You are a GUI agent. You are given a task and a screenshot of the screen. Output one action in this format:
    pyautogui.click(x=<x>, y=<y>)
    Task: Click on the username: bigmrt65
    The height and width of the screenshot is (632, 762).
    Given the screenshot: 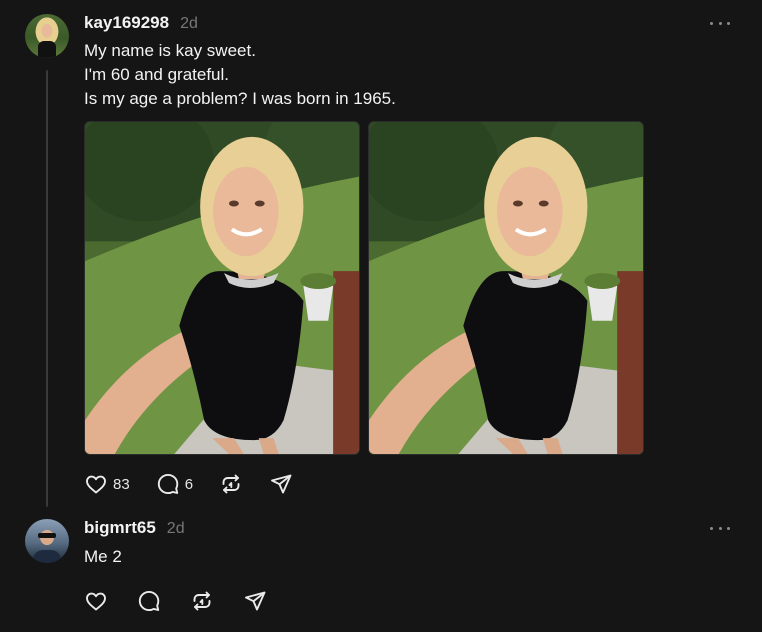 What is the action you would take?
    pyautogui.click(x=120, y=528)
    